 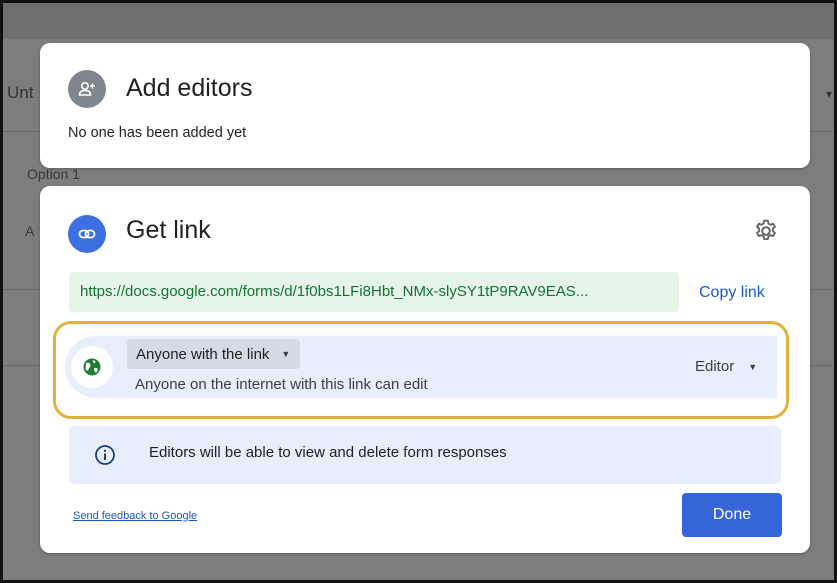 What do you see at coordinates (53, 174) in the screenshot?
I see `background-option-text: Option 1` at bounding box center [53, 174].